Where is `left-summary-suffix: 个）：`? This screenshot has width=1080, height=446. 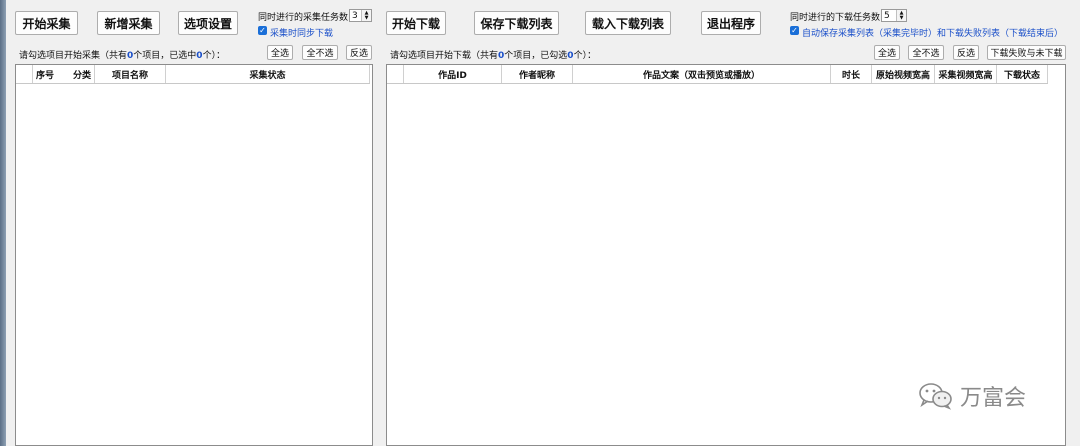
left-summary-suffix: 个）： is located at coordinates (214, 56).